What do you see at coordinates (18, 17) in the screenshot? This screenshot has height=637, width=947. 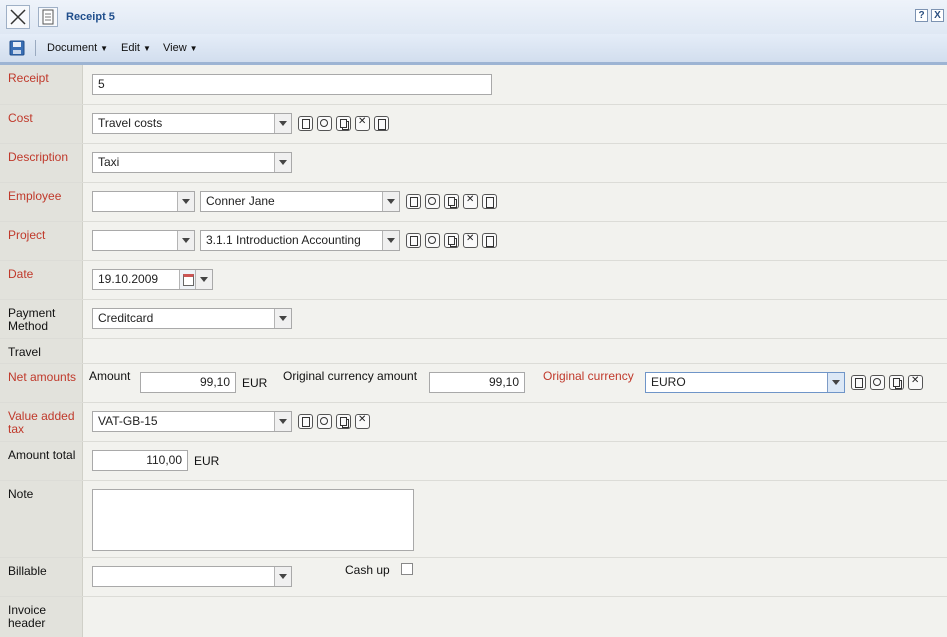 I see `close-form-icon` at bounding box center [18, 17].